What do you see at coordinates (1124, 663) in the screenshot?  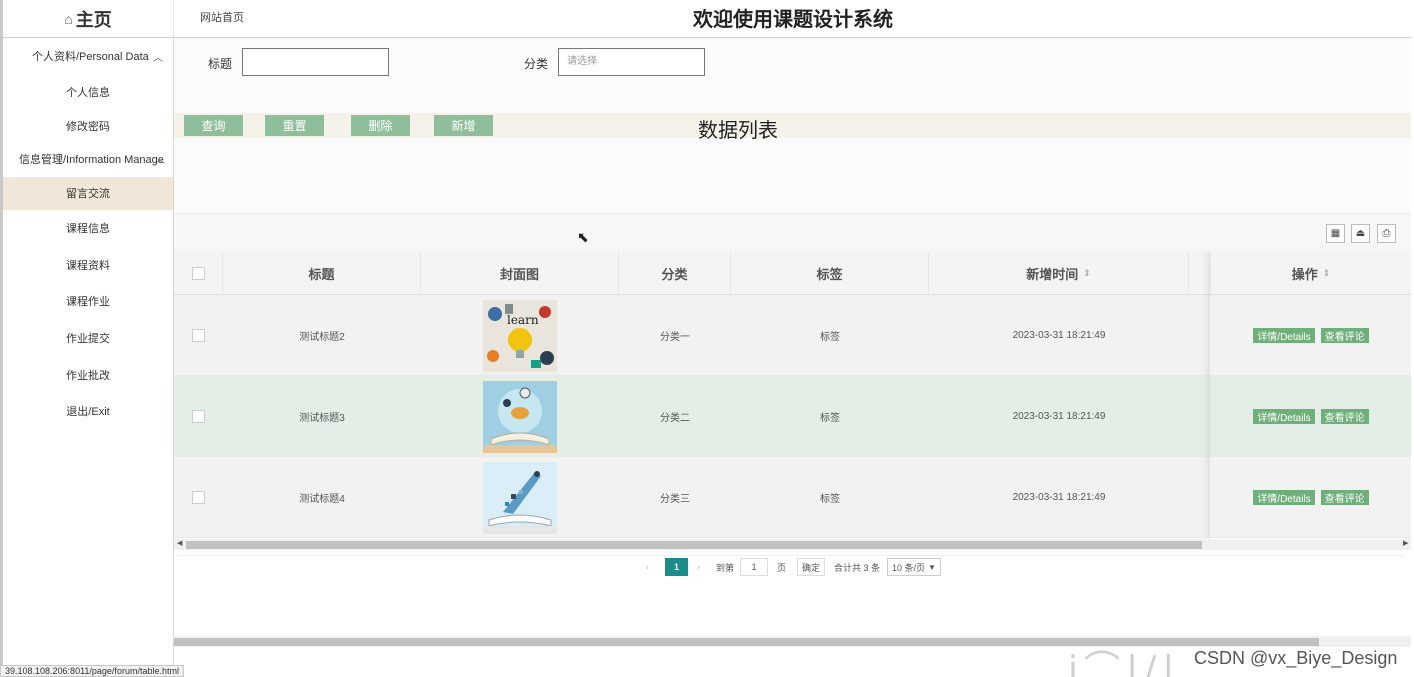 I see `watermark-decoration: i⌒|/|` at bounding box center [1124, 663].